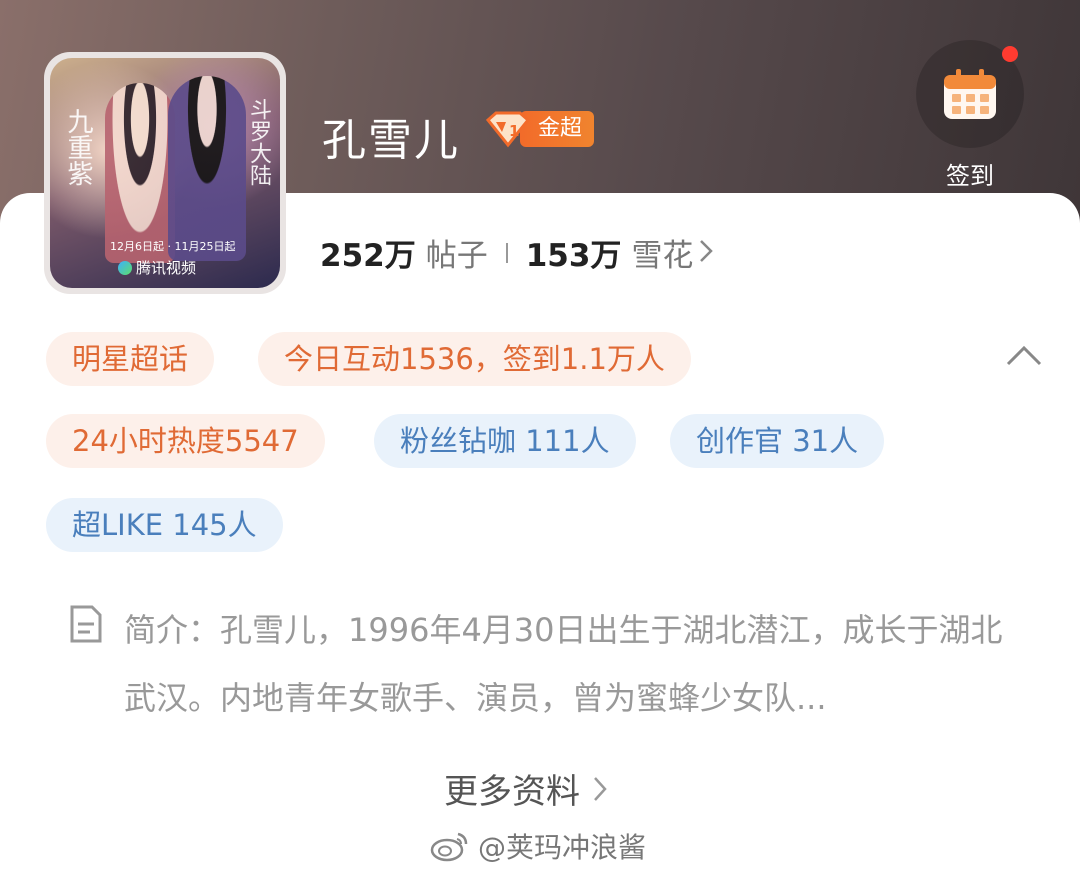 The height and width of the screenshot is (872, 1080). Describe the element at coordinates (449, 847) in the screenshot. I see `weibo-logo-icon` at that location.